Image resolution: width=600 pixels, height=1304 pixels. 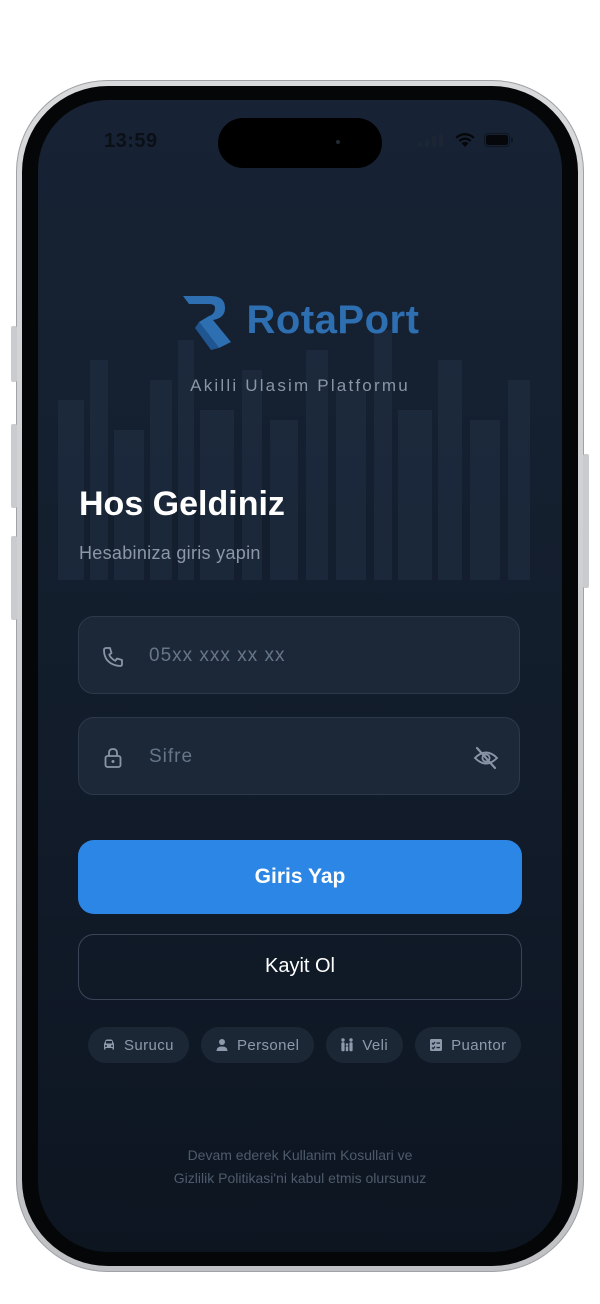 I want to click on person-icon, so click(x=222, y=1045).